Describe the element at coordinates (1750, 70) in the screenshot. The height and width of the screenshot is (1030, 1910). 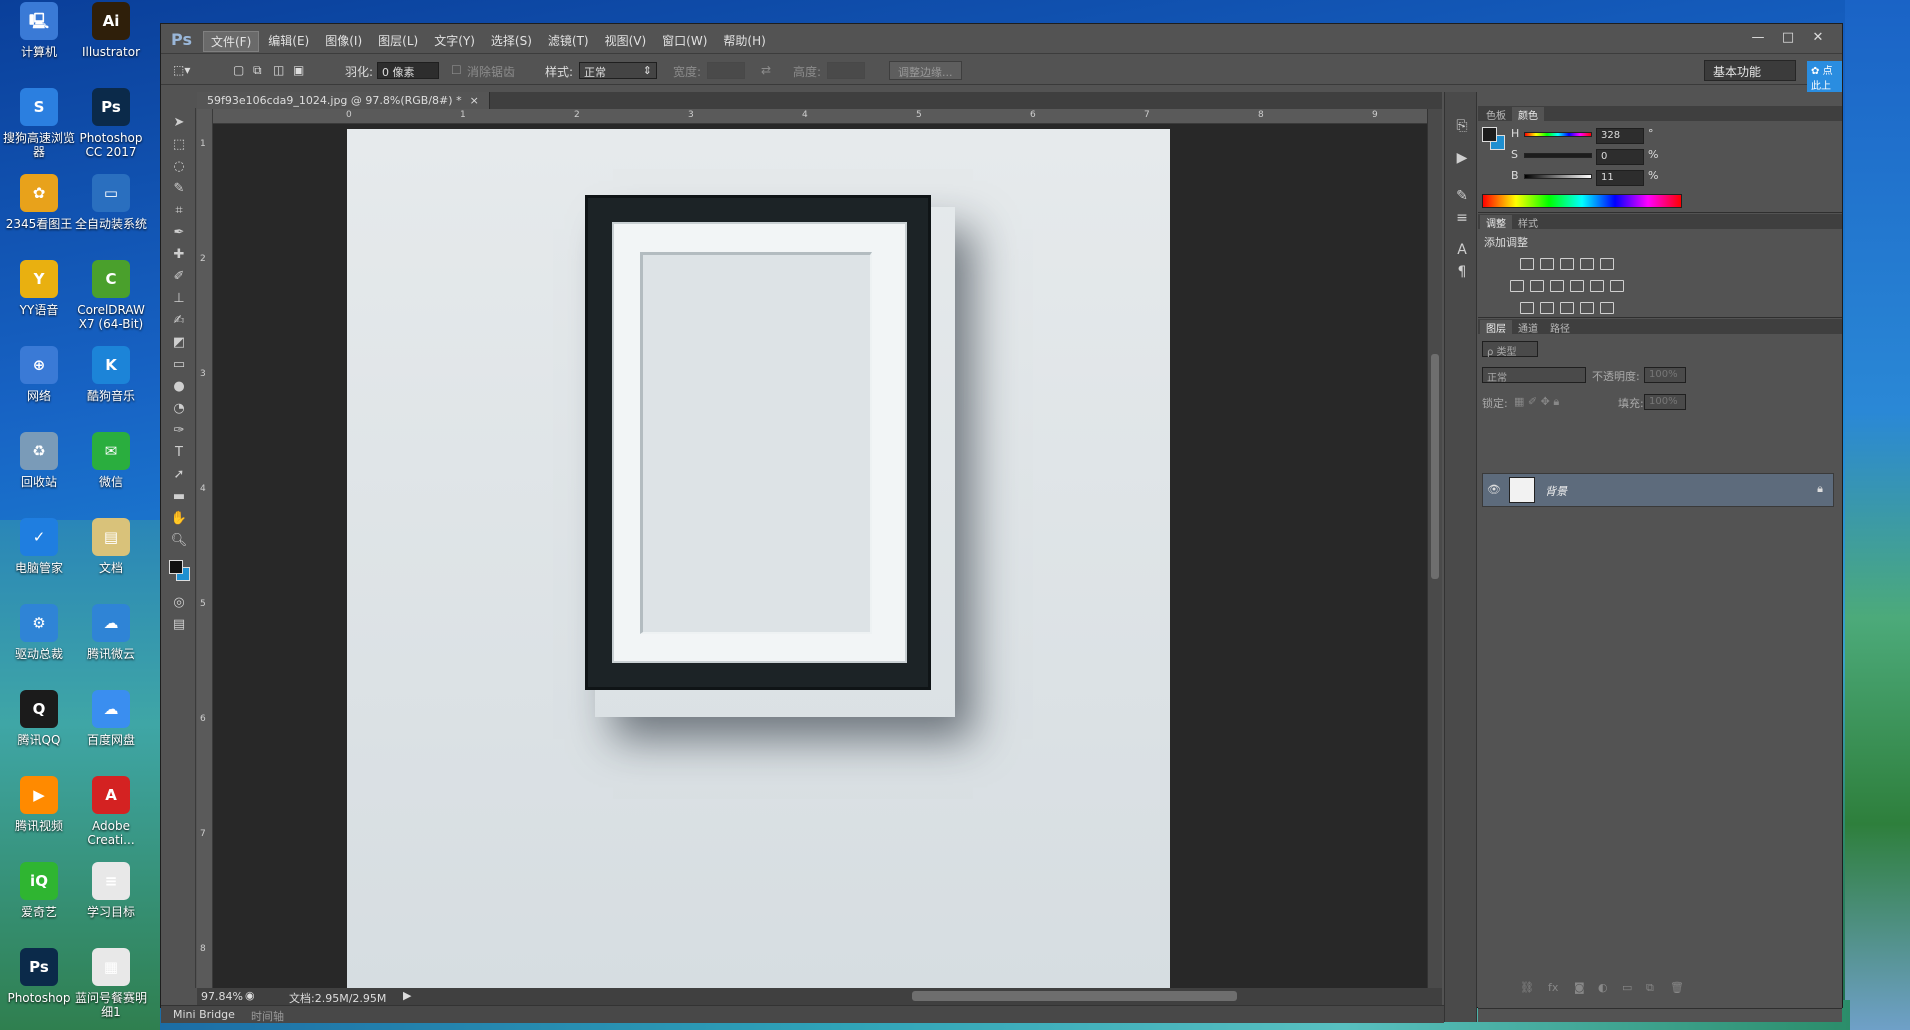
I see `workspace-button: 基本功能` at that location.